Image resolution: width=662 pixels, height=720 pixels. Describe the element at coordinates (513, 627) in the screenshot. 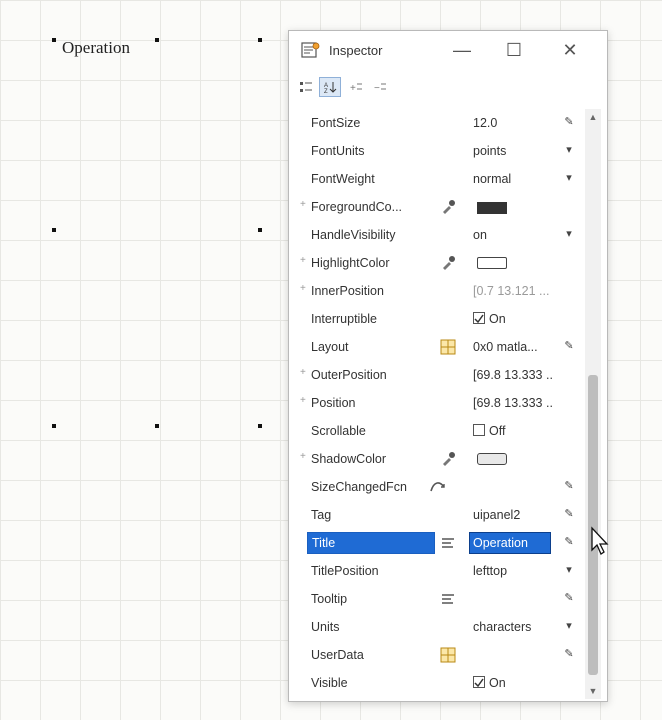

I see `property-value: characters` at that location.